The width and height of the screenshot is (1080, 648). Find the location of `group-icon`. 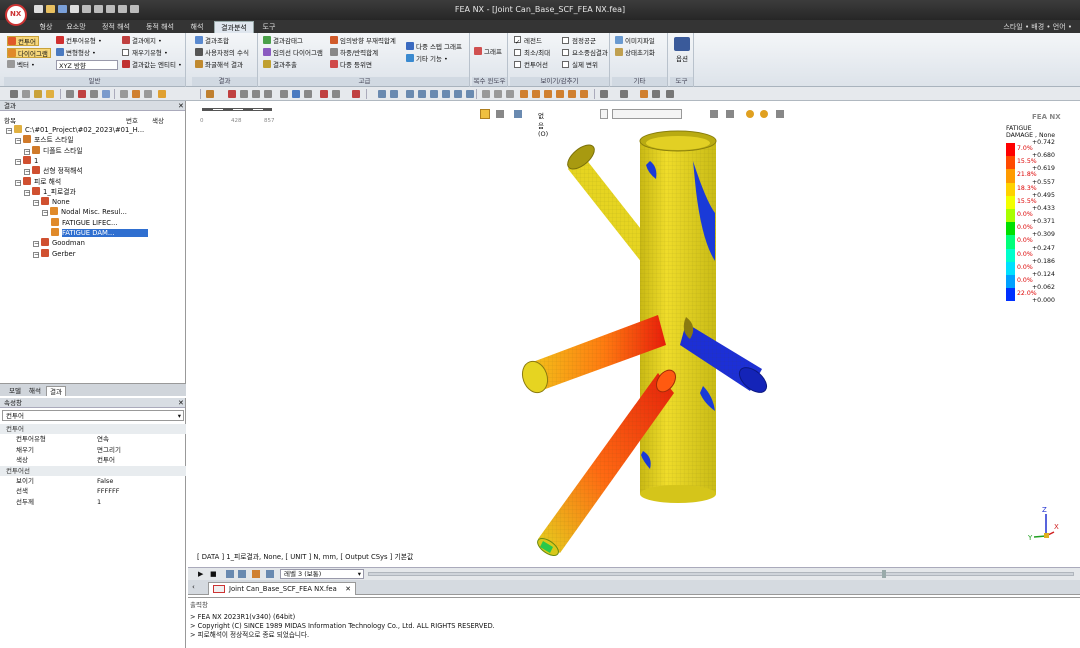

group-icon is located at coordinates (50, 94).